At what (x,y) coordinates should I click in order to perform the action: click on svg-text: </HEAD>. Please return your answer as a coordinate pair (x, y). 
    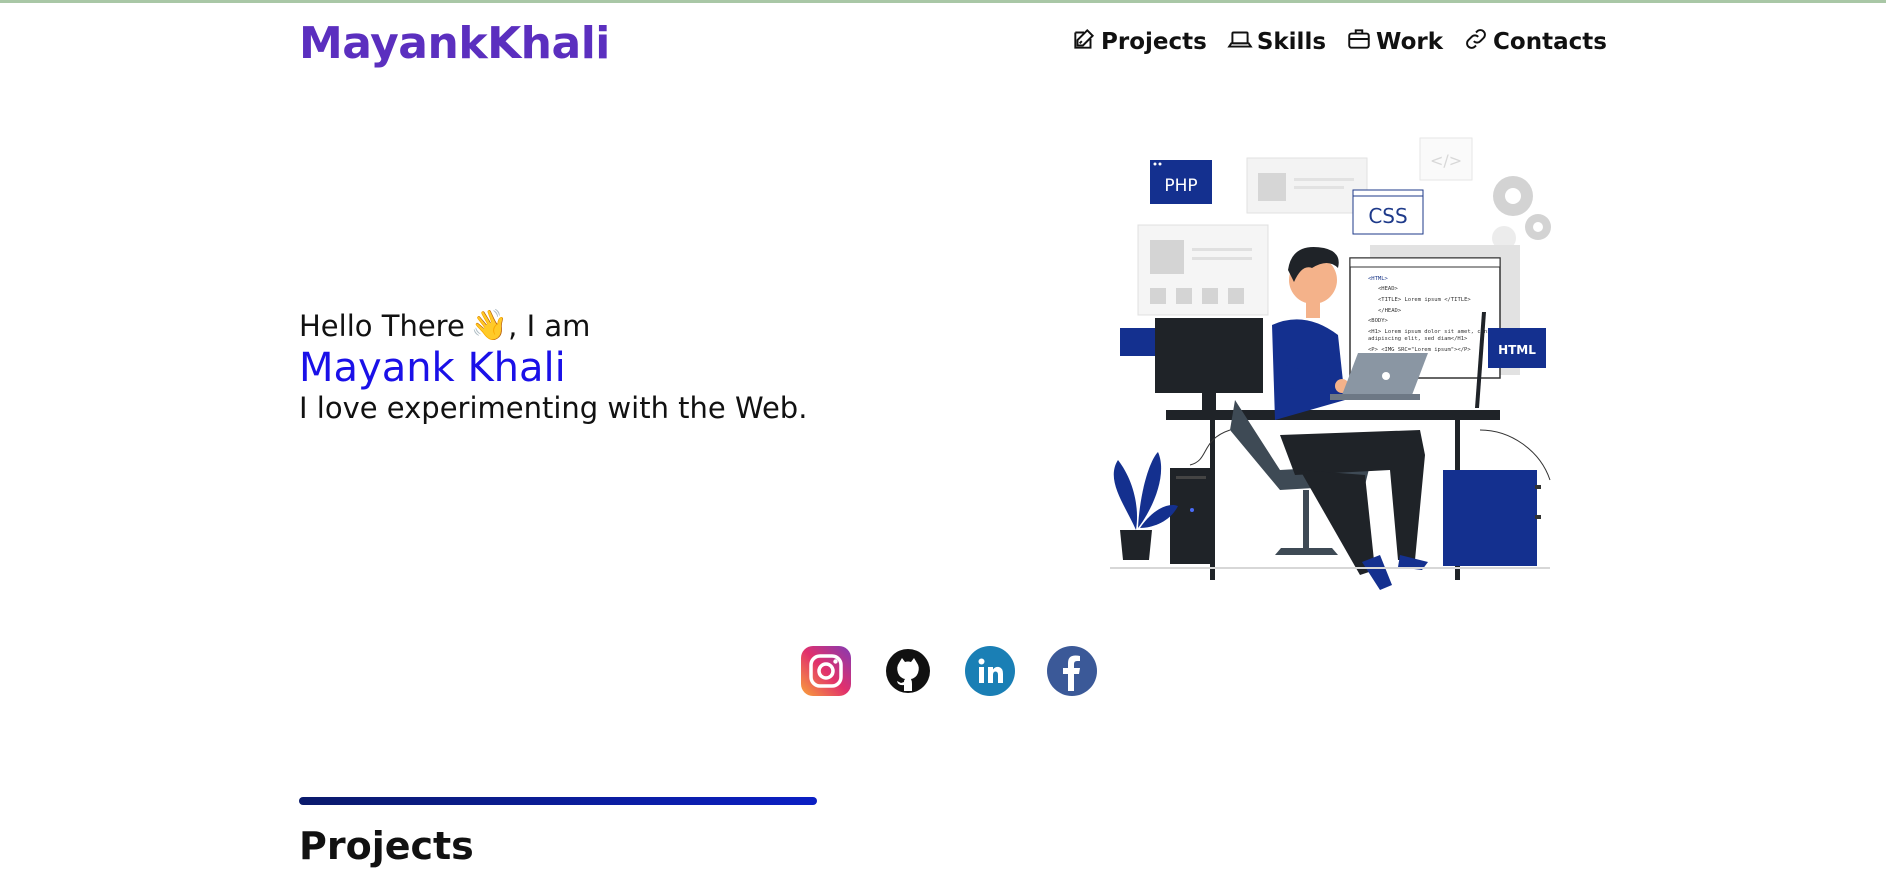
    Looking at the image, I should click on (1390, 311).